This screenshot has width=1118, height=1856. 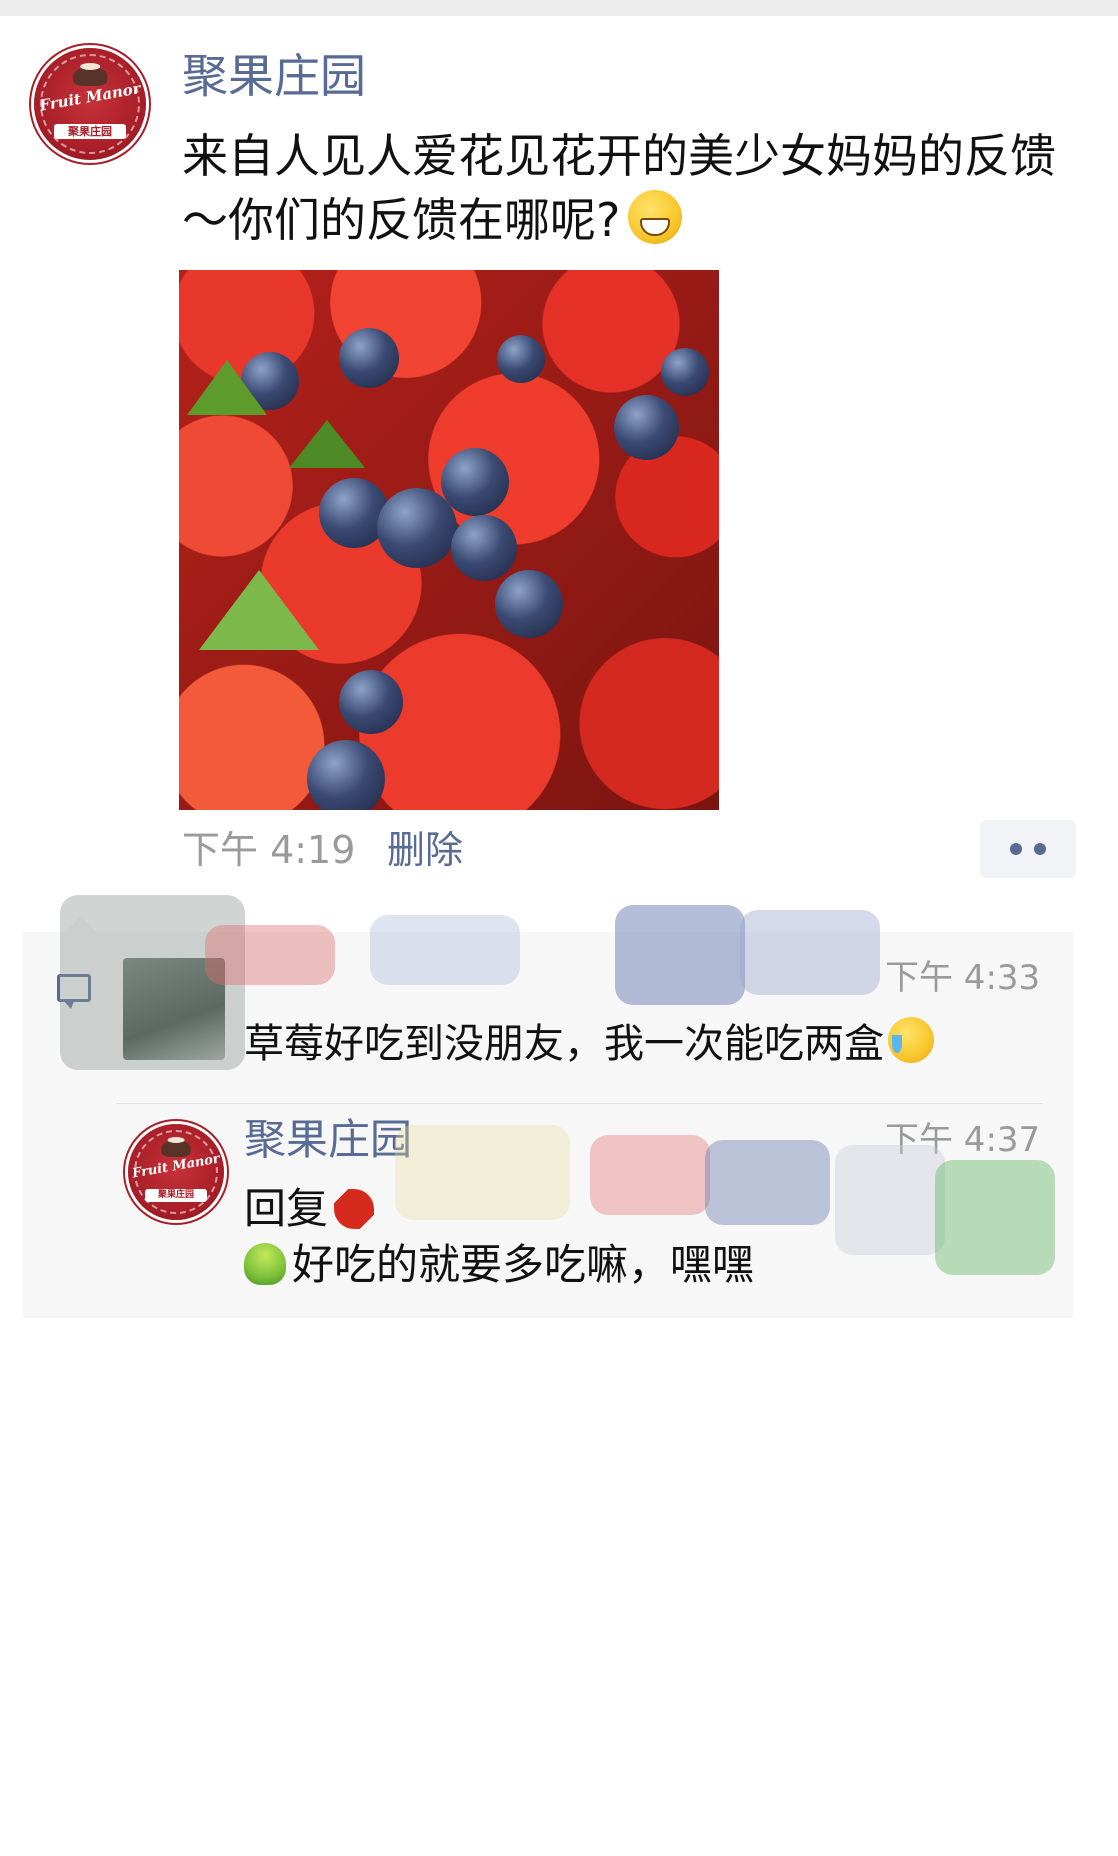 What do you see at coordinates (176, 1172) in the screenshot?
I see `reply-author-avatar: Fruit Manor 聚果庄园` at bounding box center [176, 1172].